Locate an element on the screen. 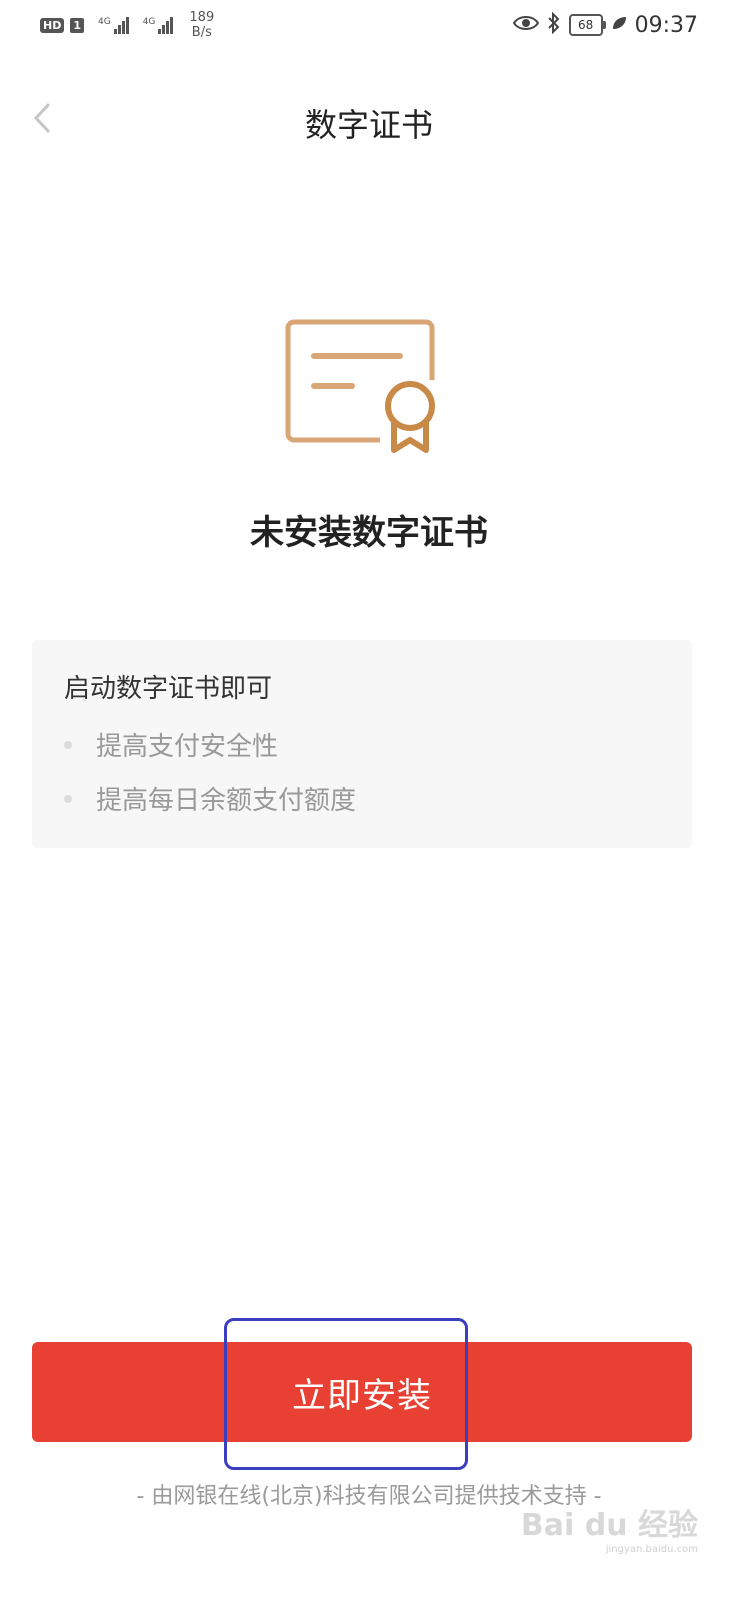 The image size is (738, 1600). certificate-icon is located at coordinates (363, 388).